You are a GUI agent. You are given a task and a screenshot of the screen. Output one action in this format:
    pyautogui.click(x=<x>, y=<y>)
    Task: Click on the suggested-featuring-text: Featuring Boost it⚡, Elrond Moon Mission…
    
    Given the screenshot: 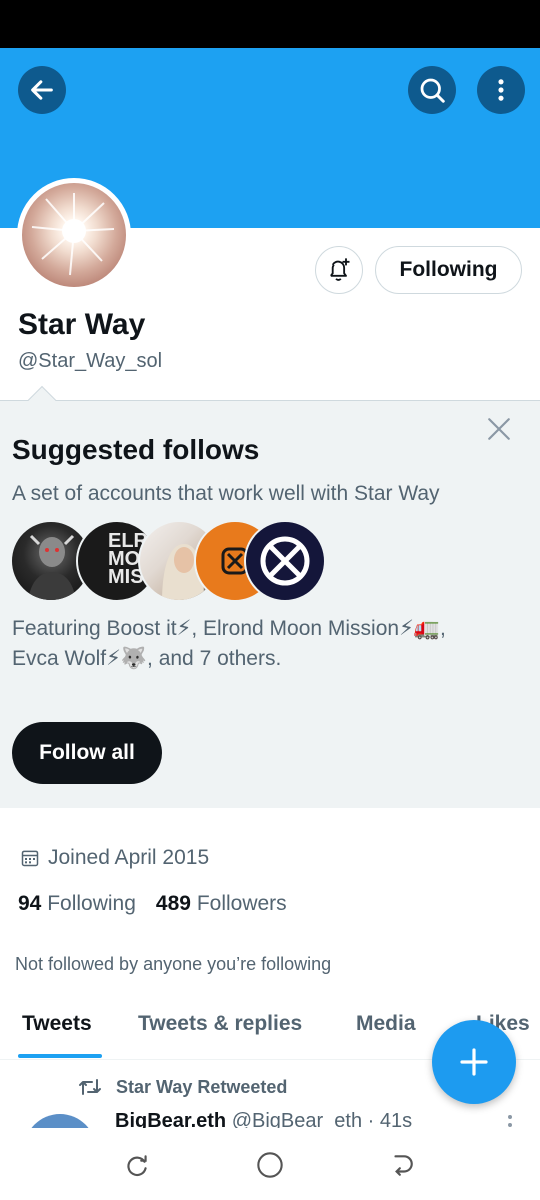 What is the action you would take?
    pyautogui.click(x=267, y=644)
    